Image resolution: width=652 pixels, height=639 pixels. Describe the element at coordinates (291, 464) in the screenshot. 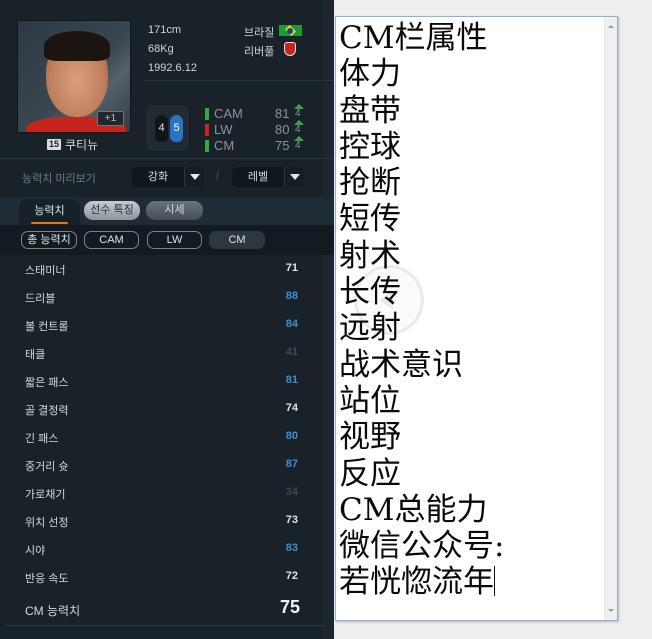

I see `stat-value: 87` at that location.